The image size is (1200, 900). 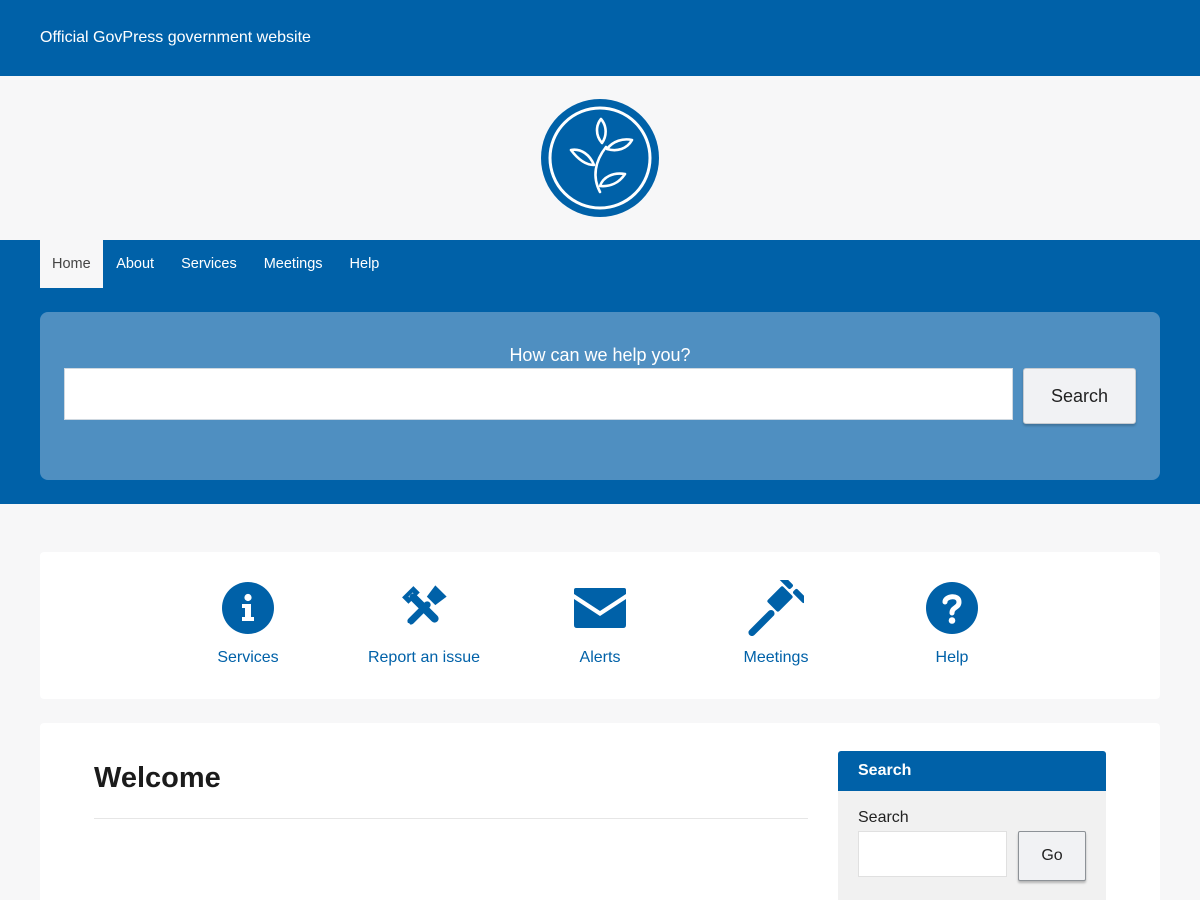 I want to click on hero-search-input, so click(x=539, y=394).